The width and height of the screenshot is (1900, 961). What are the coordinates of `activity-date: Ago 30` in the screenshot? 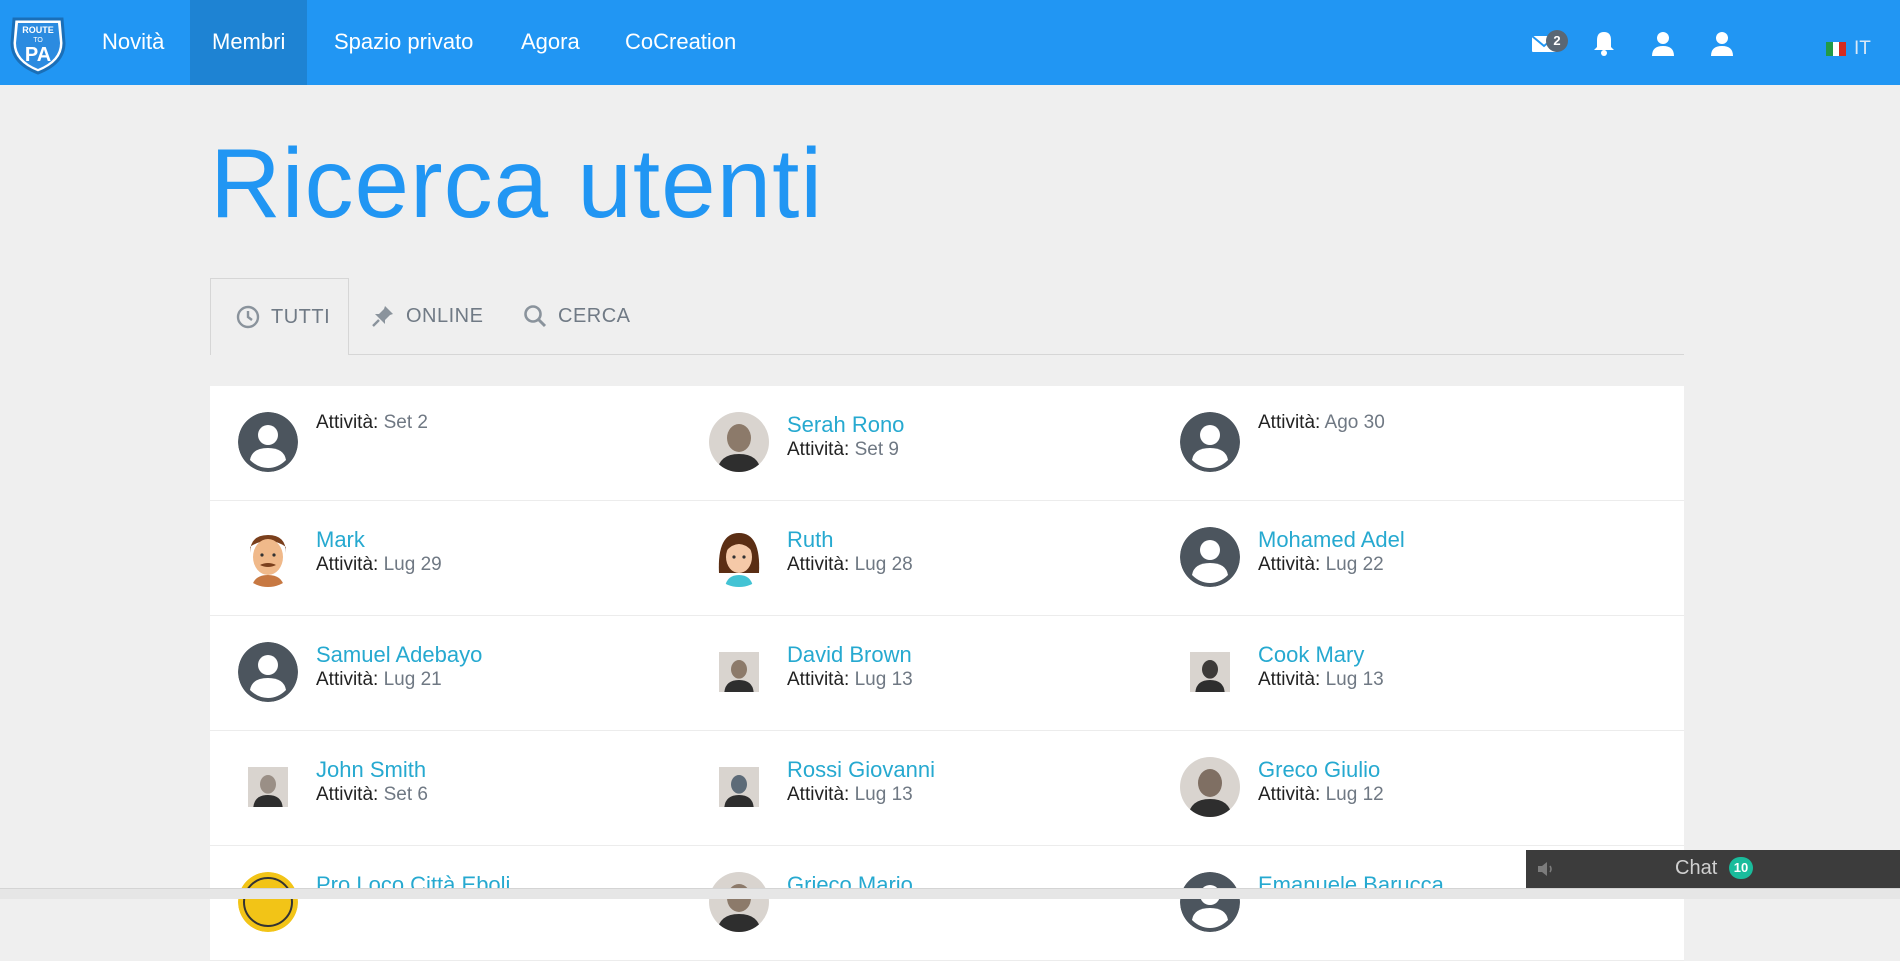 It's located at (1354, 422).